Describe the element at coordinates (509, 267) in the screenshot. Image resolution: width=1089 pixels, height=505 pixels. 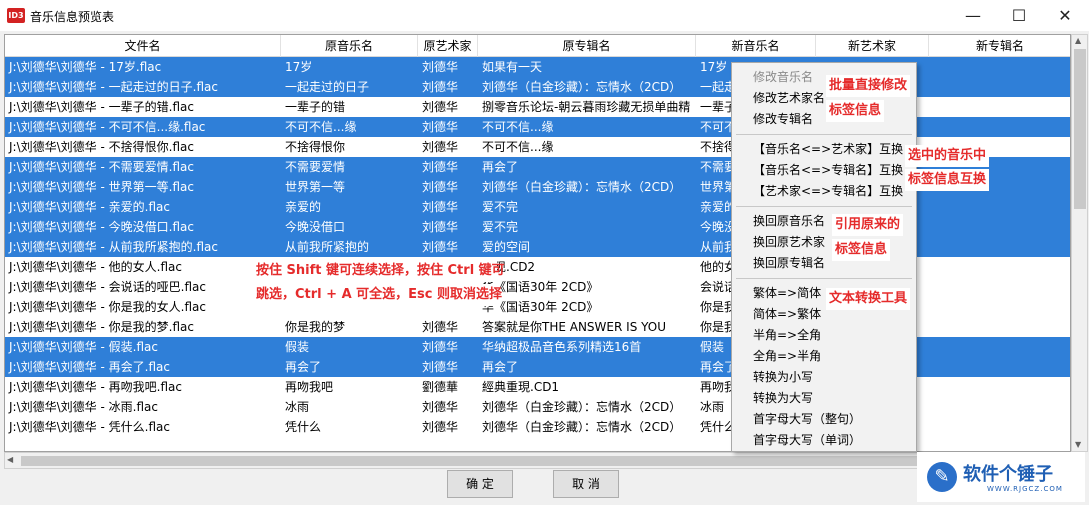
I see `cell-orig-album: 重现.CD2` at that location.